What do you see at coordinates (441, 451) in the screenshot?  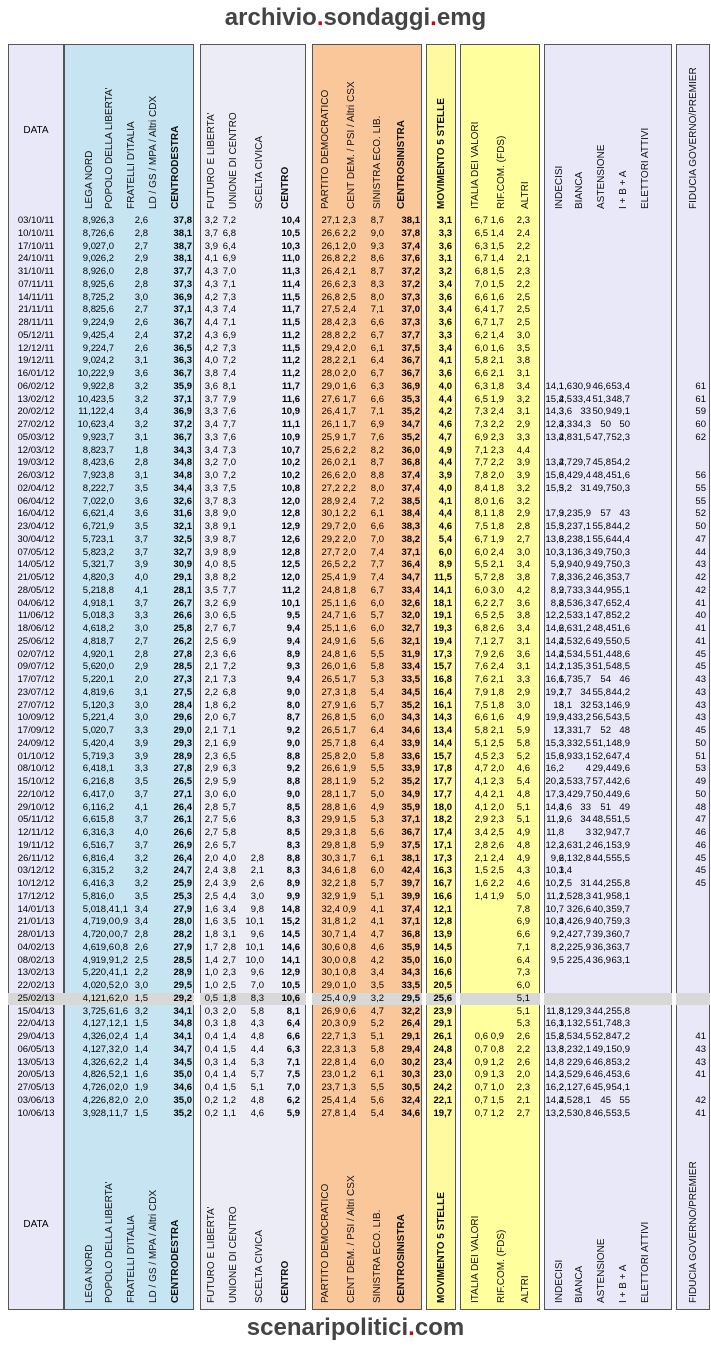 I see `table-row: 4,9` at bounding box center [441, 451].